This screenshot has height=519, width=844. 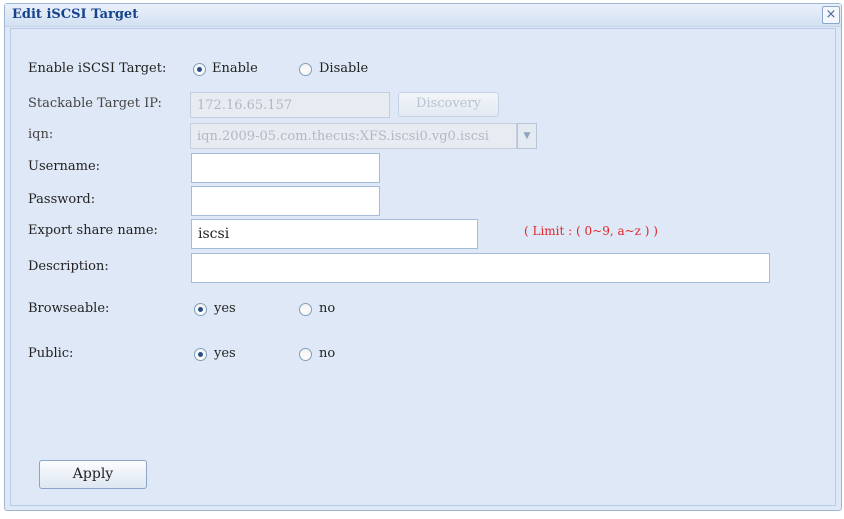 What do you see at coordinates (225, 308) in the screenshot?
I see `browseable-yes-label: yes` at bounding box center [225, 308].